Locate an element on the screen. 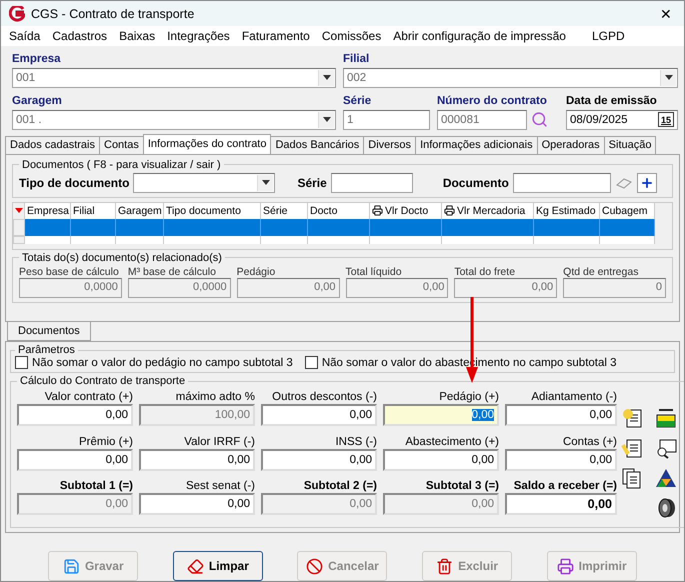 This screenshot has height=582, width=685. column-header: Vlr Docto is located at coordinates (406, 210).